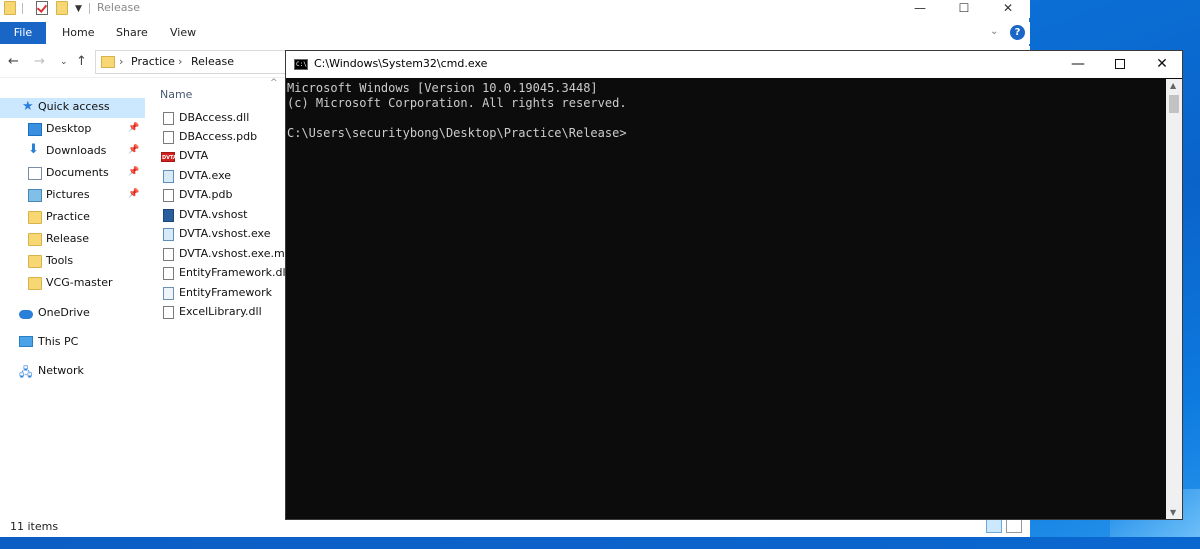 The height and width of the screenshot is (549, 1200). I want to click on address-bar: › Practice › Release, so click(195, 62).